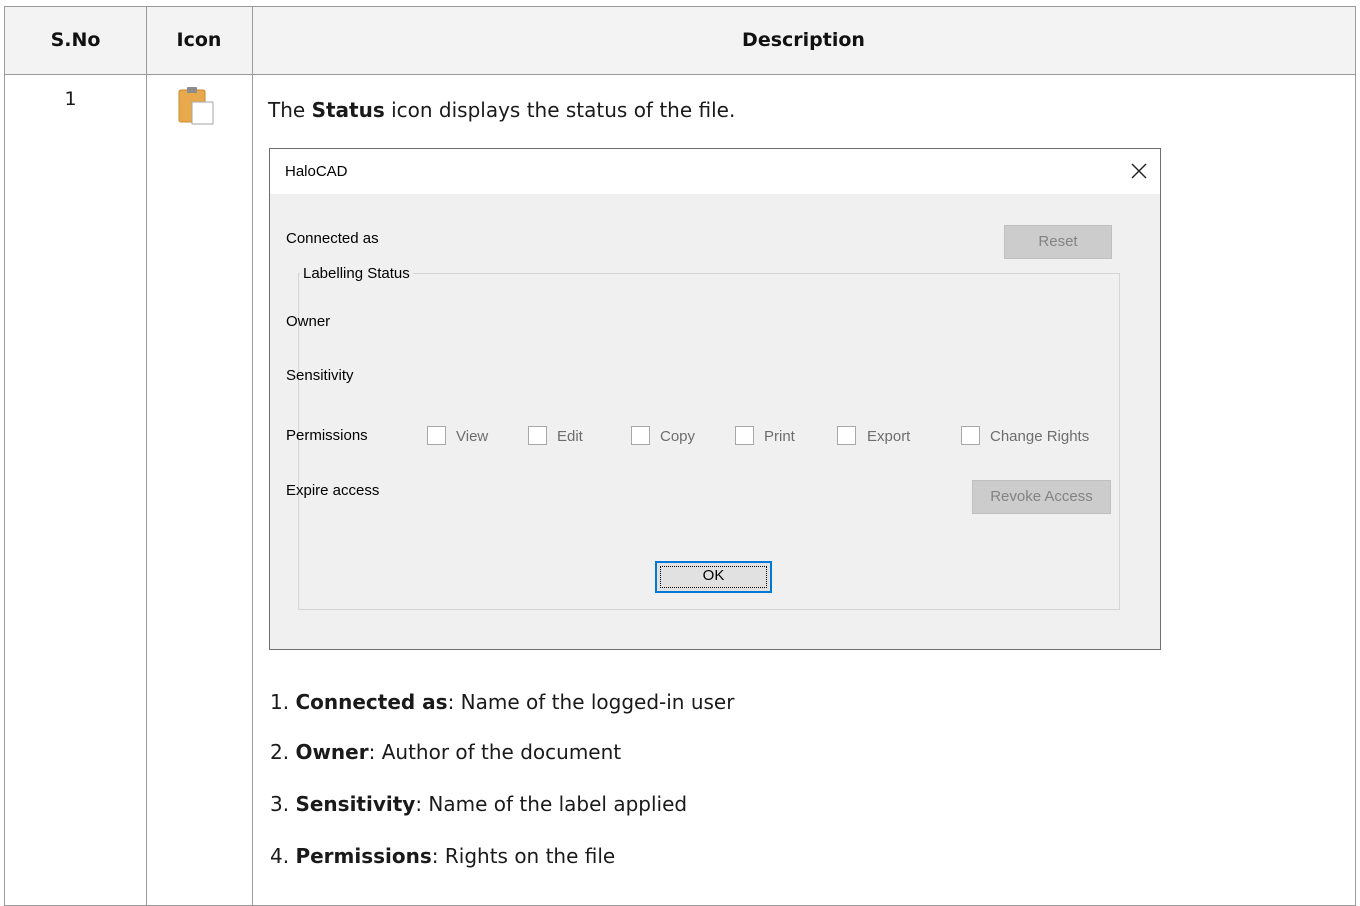 The height and width of the screenshot is (906, 1360). What do you see at coordinates (680, 41) in the screenshot?
I see `table-header-row: S.No Icon Description` at bounding box center [680, 41].